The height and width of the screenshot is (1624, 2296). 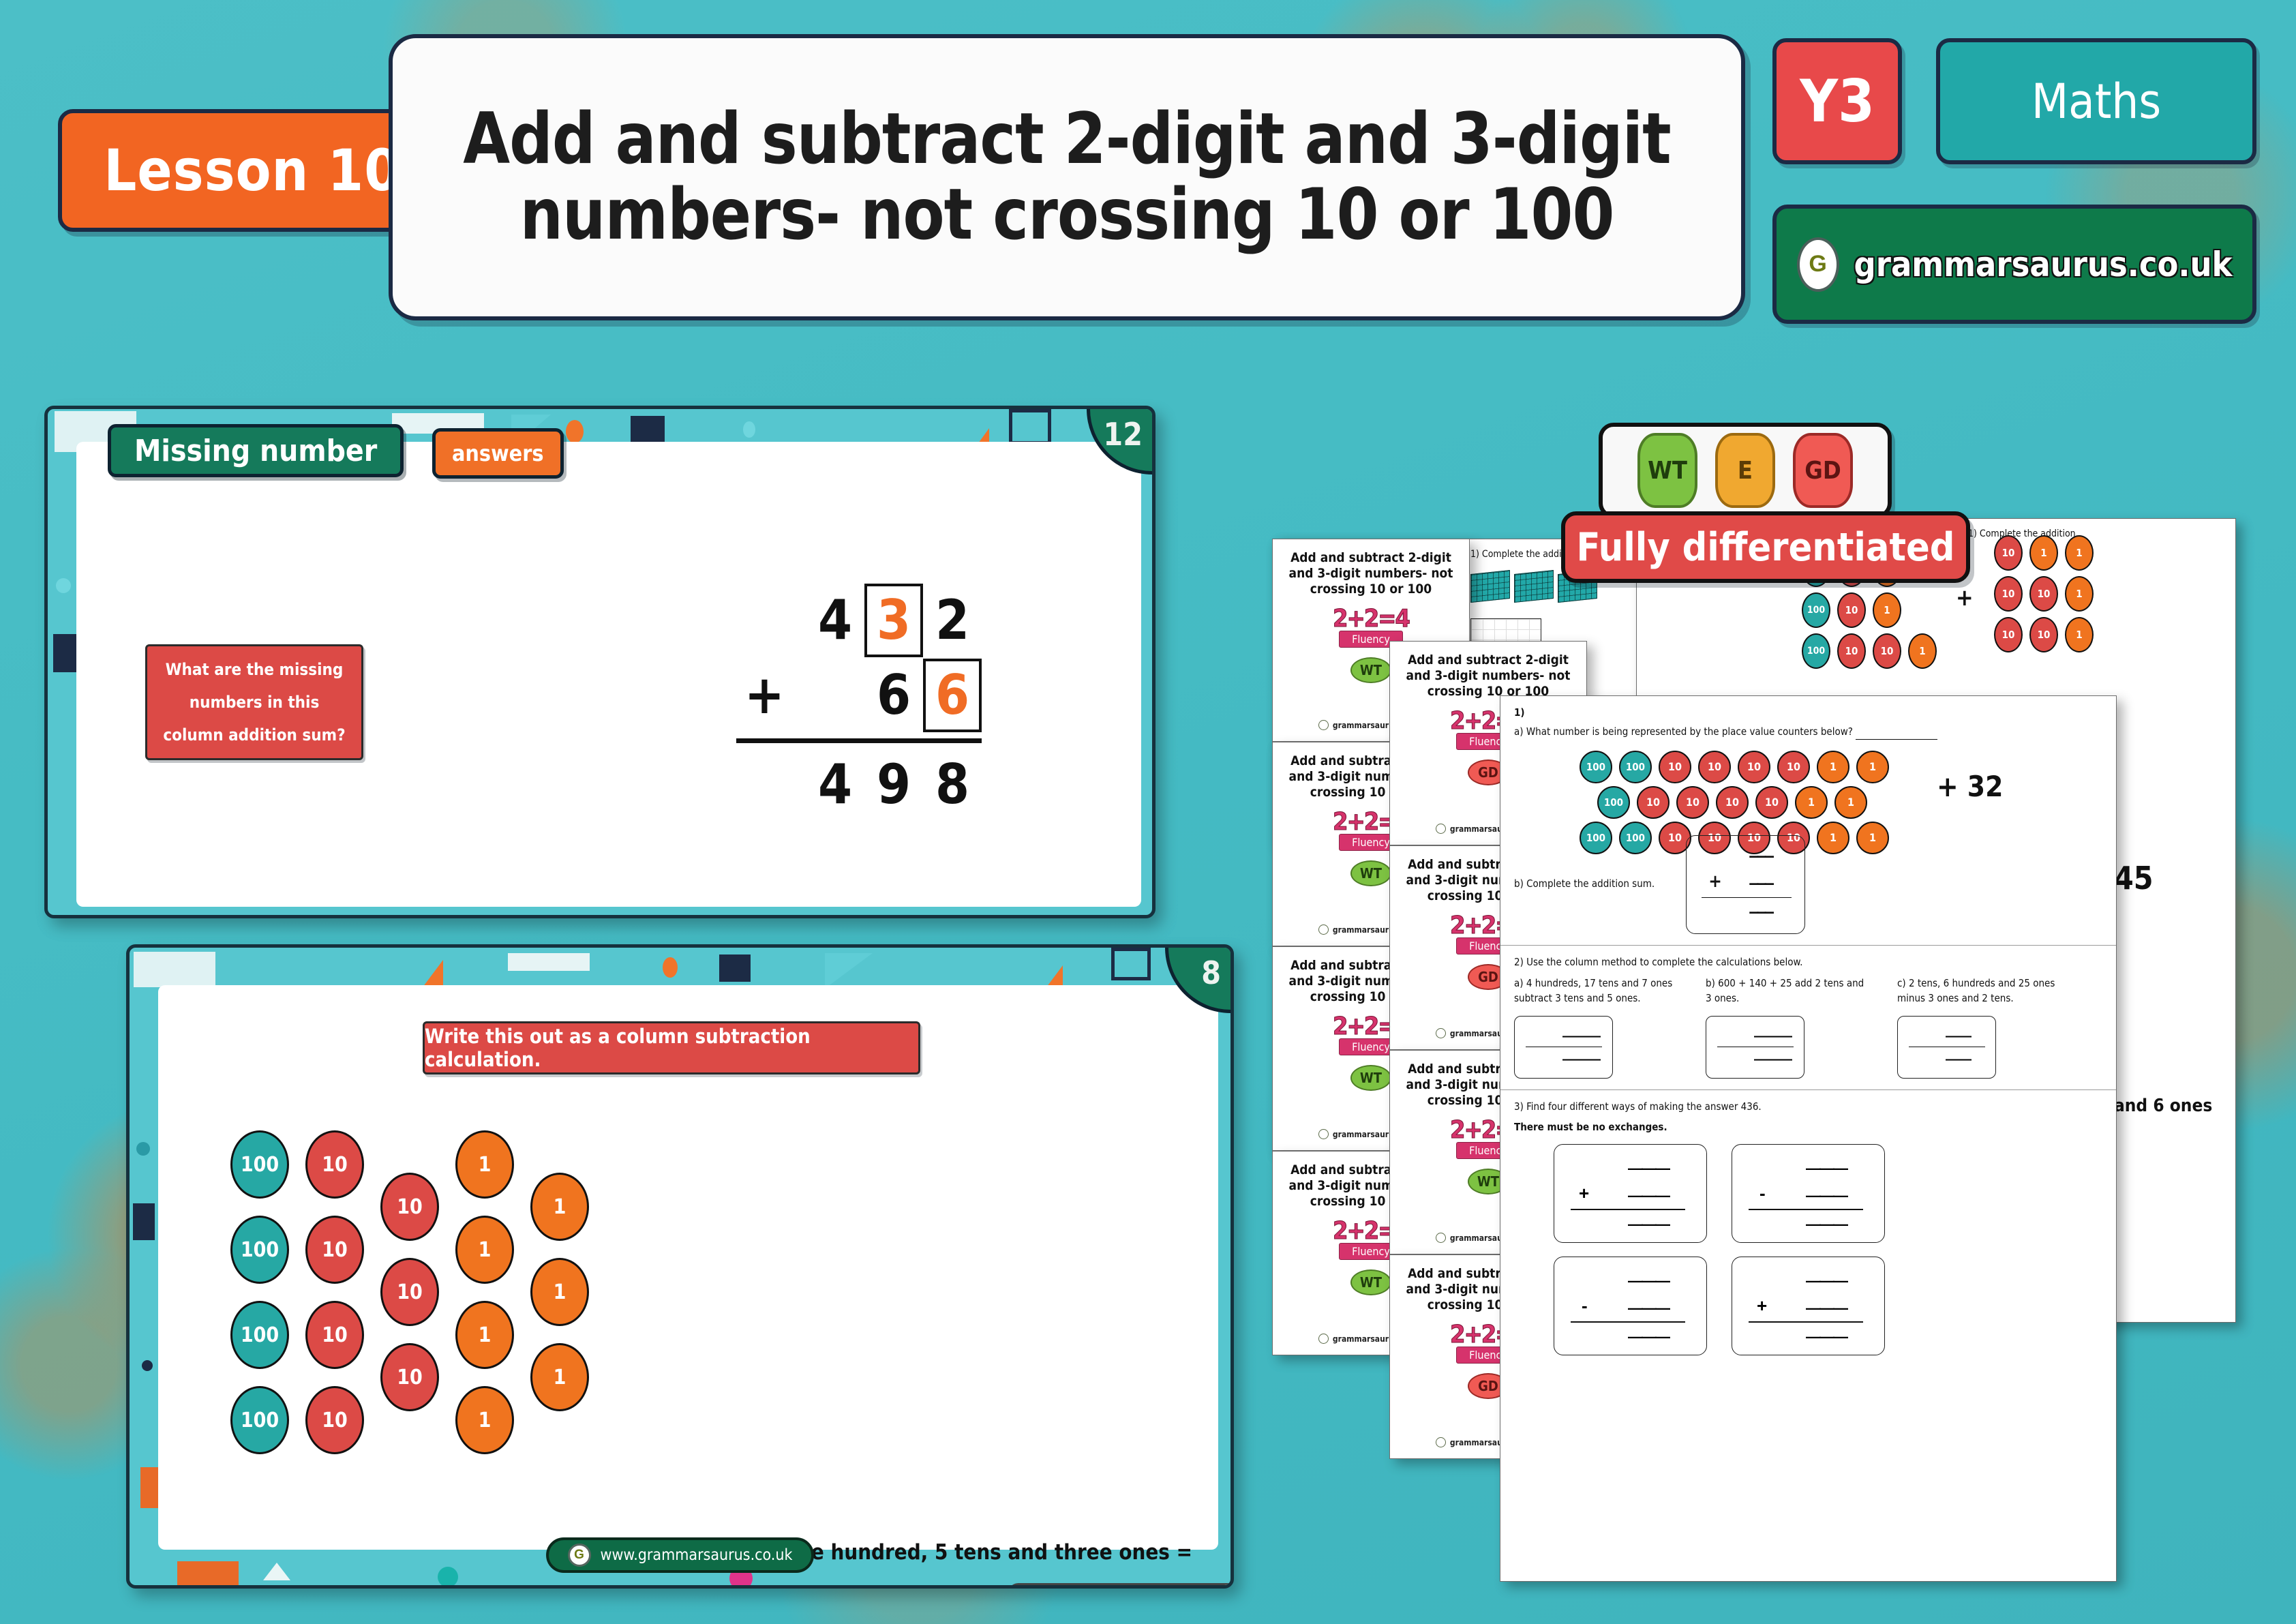 I want to click on ws-bg-counter-100: 100, so click(x=1816, y=610).